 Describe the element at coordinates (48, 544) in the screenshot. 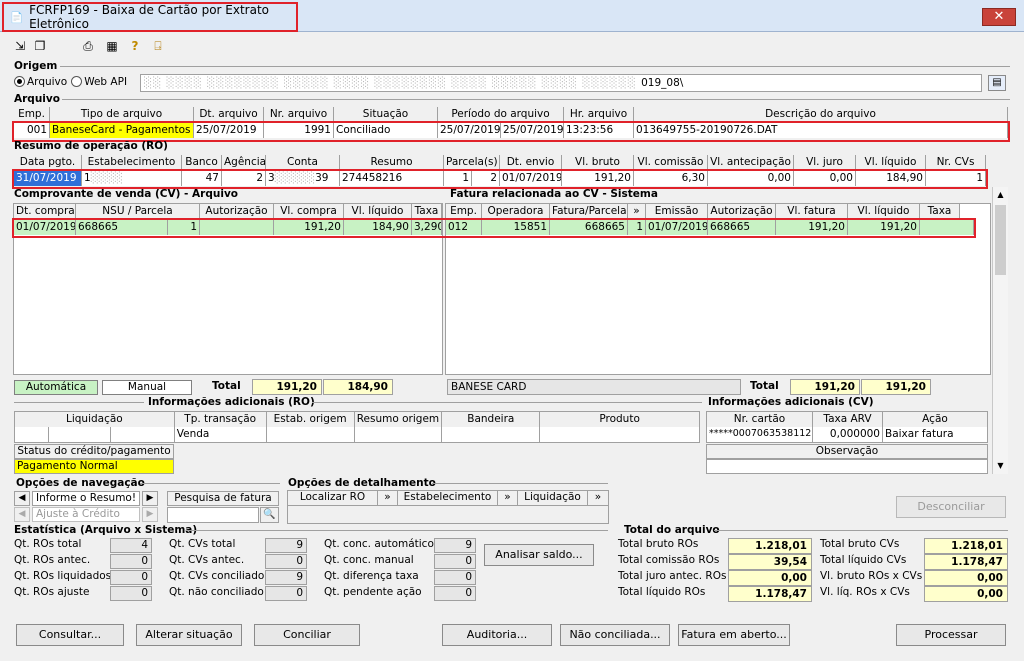

I see `stat-label: Qt. ROs total` at that location.